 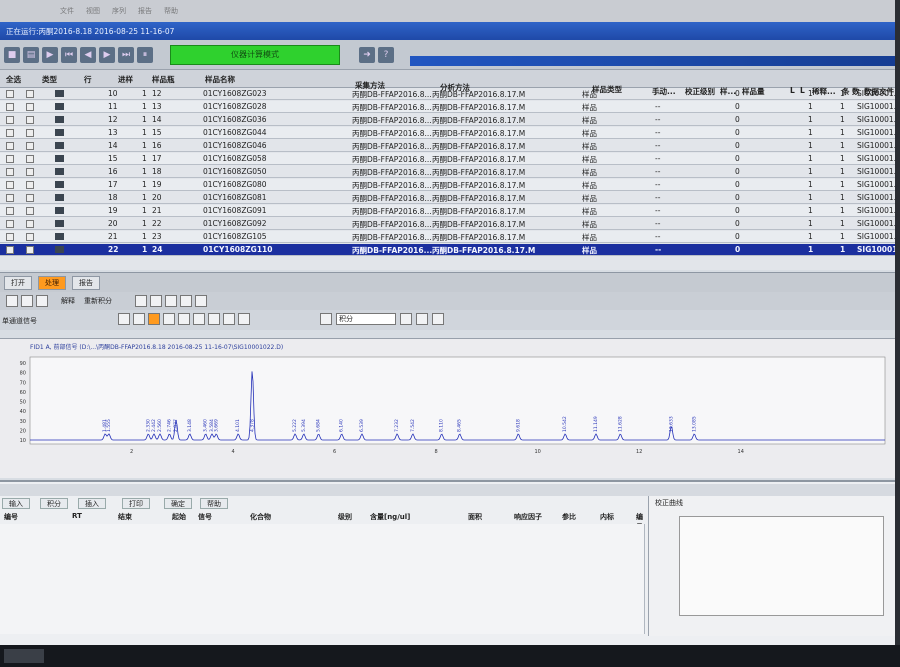 What do you see at coordinates (67, 11) in the screenshot?
I see `menu-item: 文件` at bounding box center [67, 11].